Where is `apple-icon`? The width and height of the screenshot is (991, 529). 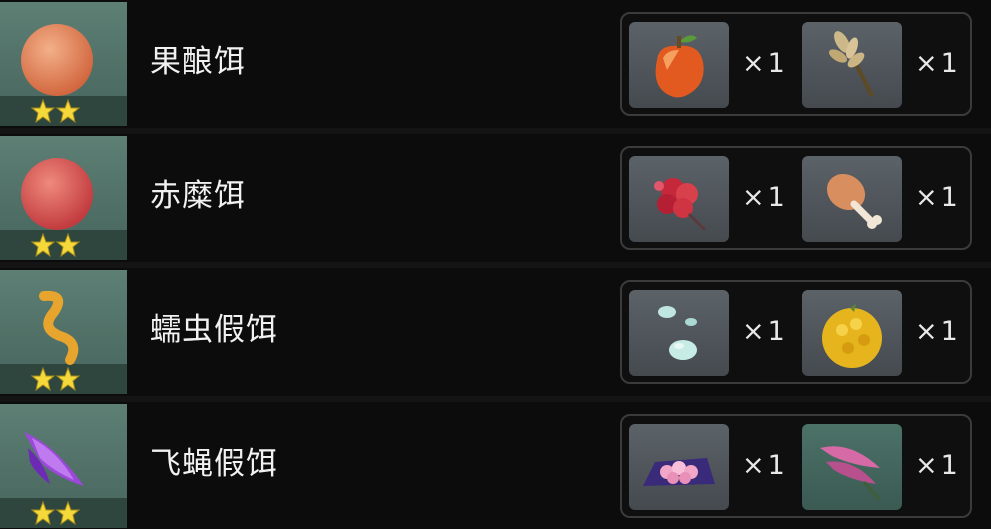
apple-icon is located at coordinates (679, 66).